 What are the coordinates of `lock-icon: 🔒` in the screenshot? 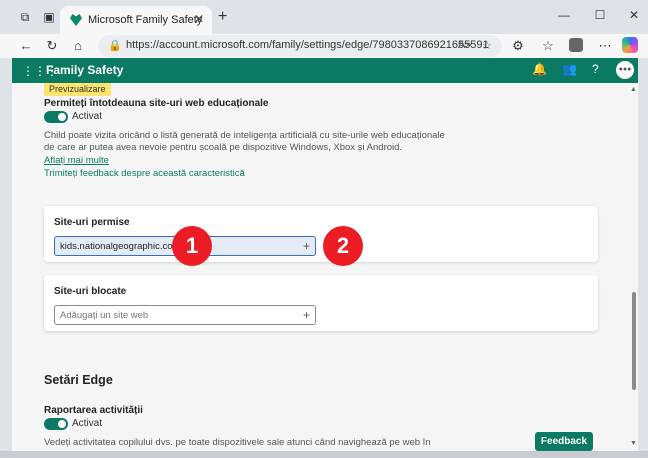 It's located at (115, 45).